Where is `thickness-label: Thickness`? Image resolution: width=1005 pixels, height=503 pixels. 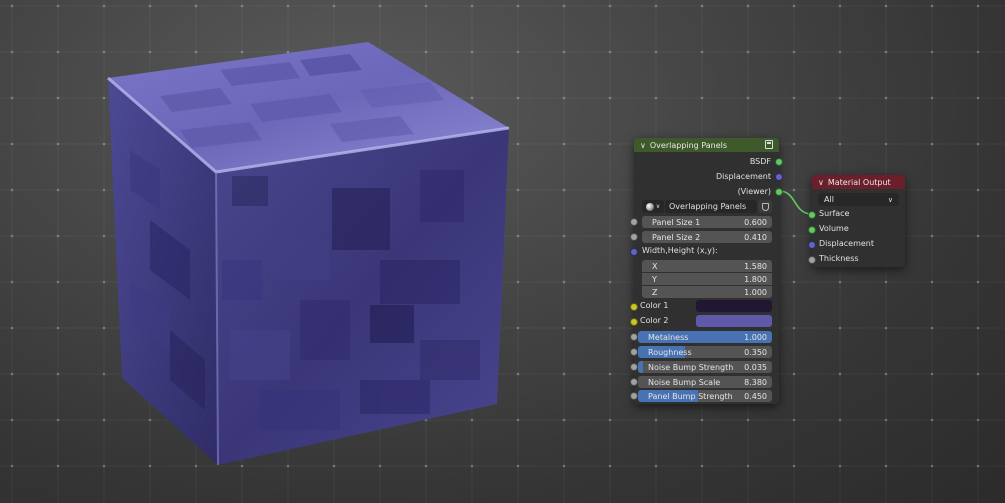 thickness-label: Thickness is located at coordinates (839, 258).